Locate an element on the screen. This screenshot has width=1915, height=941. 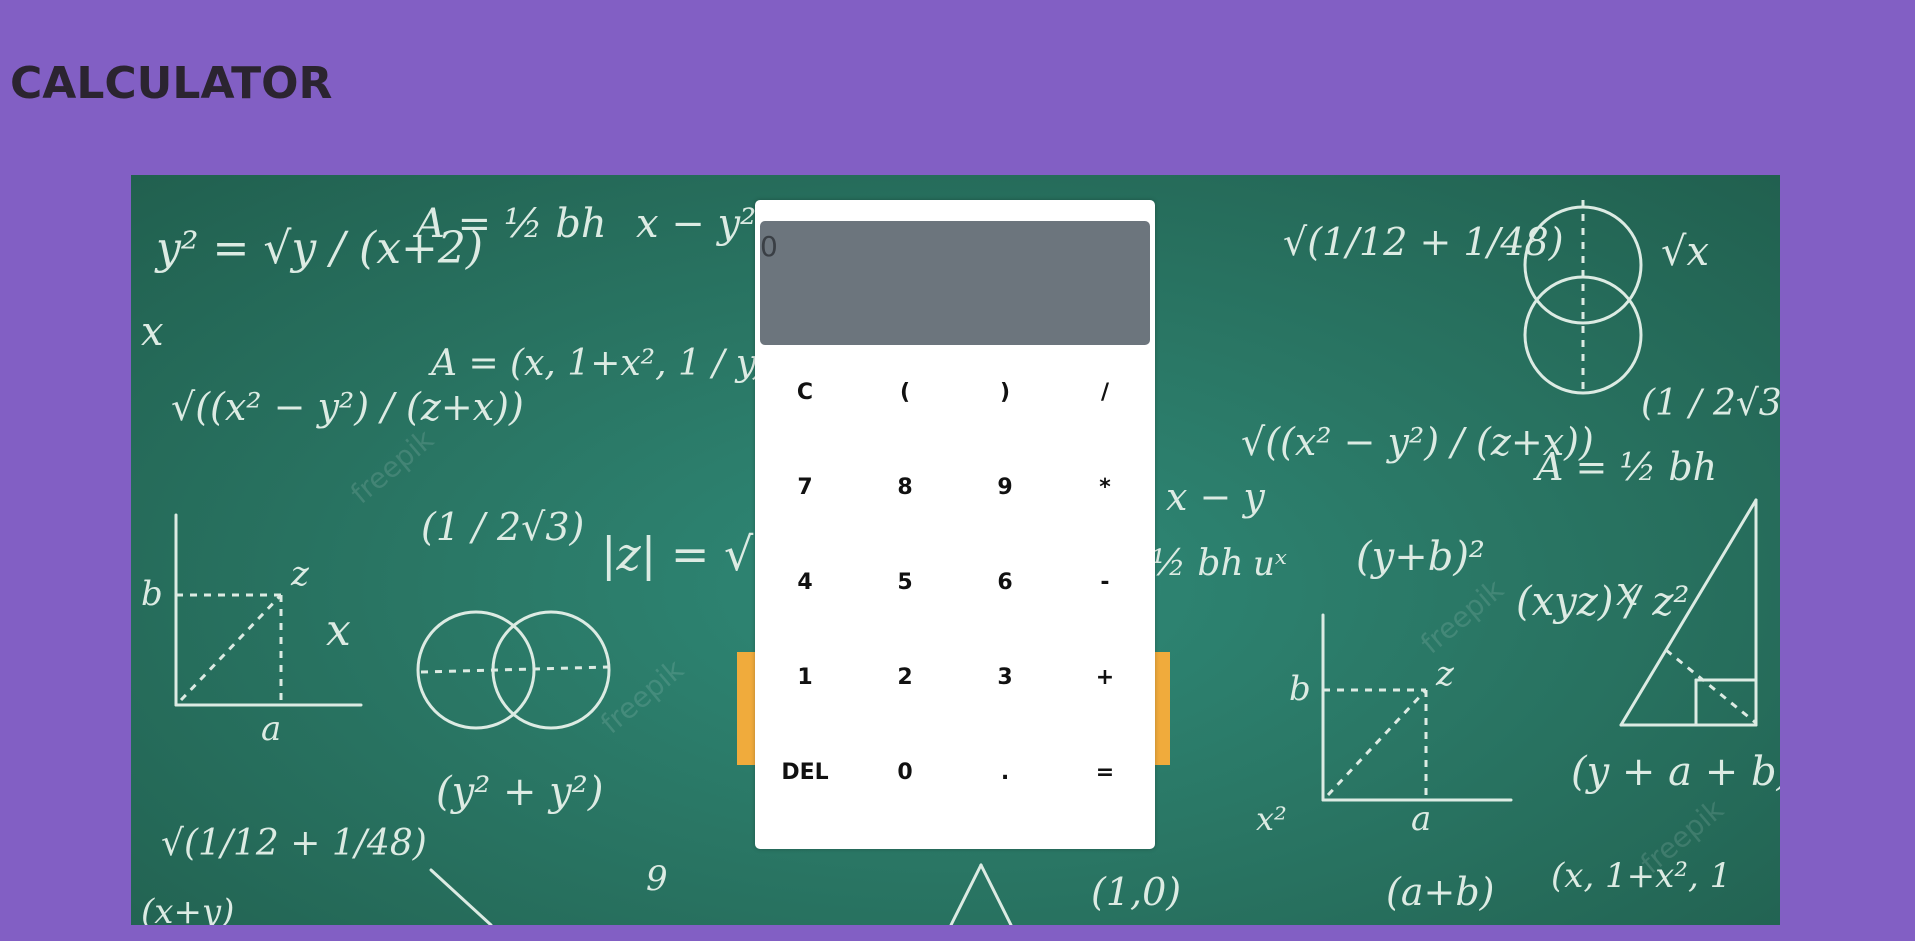
keypad-row: 4 5 6 - is located at coordinates (955, 582).